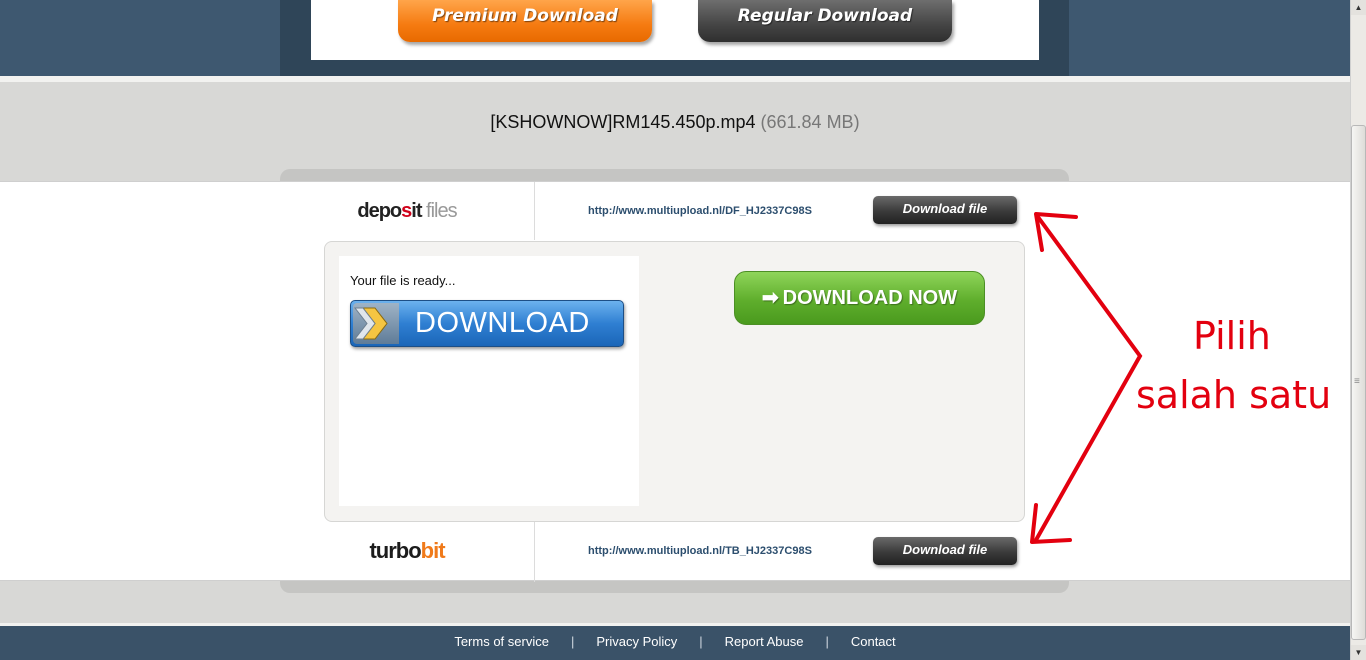  What do you see at coordinates (945, 210) in the screenshot?
I see `depositfiles-download-button: Download file` at bounding box center [945, 210].